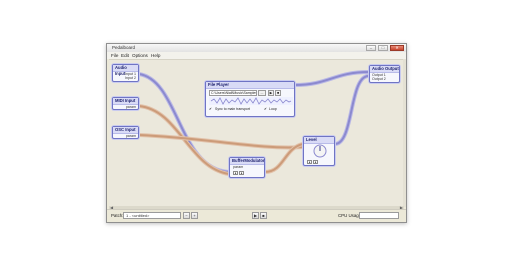  What do you see at coordinates (256, 55) in the screenshot?
I see `menu-bar: File Edit Options Help` at bounding box center [256, 55].